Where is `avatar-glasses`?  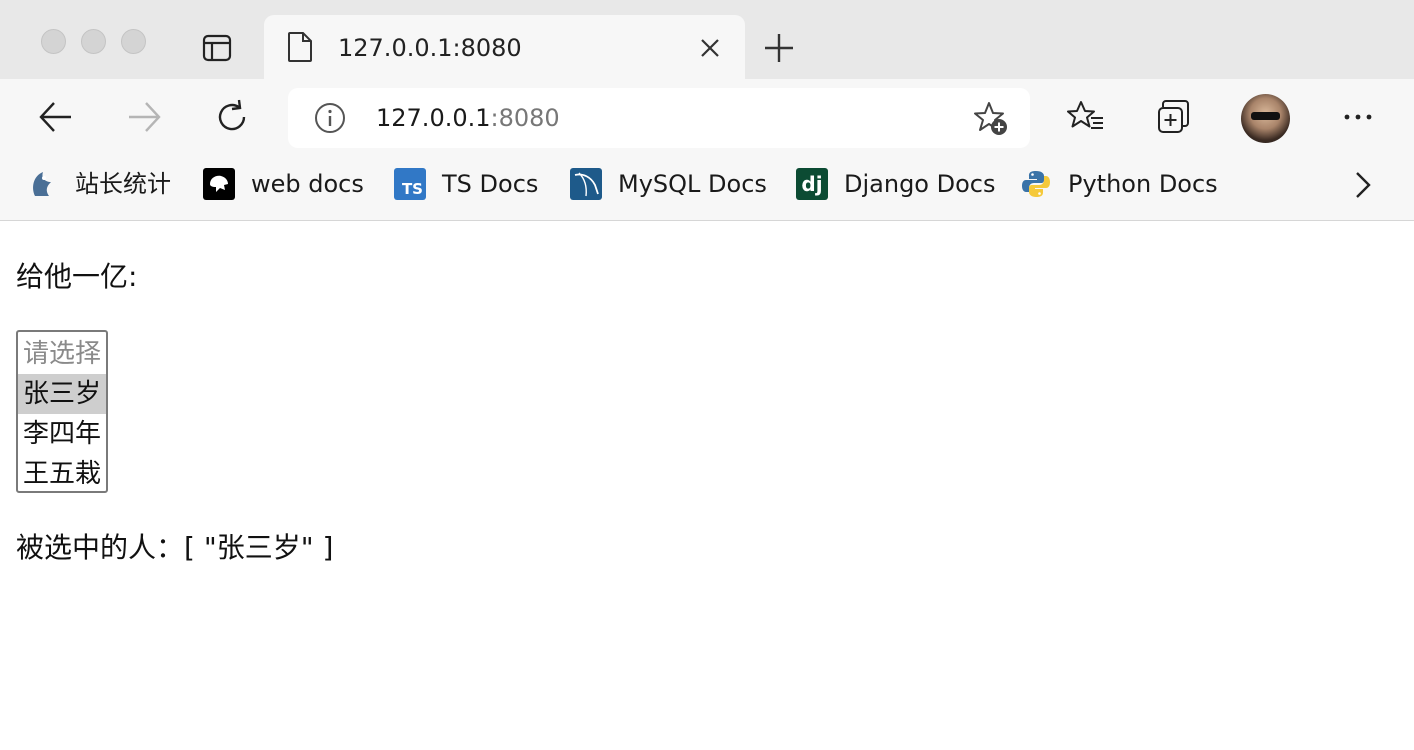
avatar-glasses is located at coordinates (1265, 116).